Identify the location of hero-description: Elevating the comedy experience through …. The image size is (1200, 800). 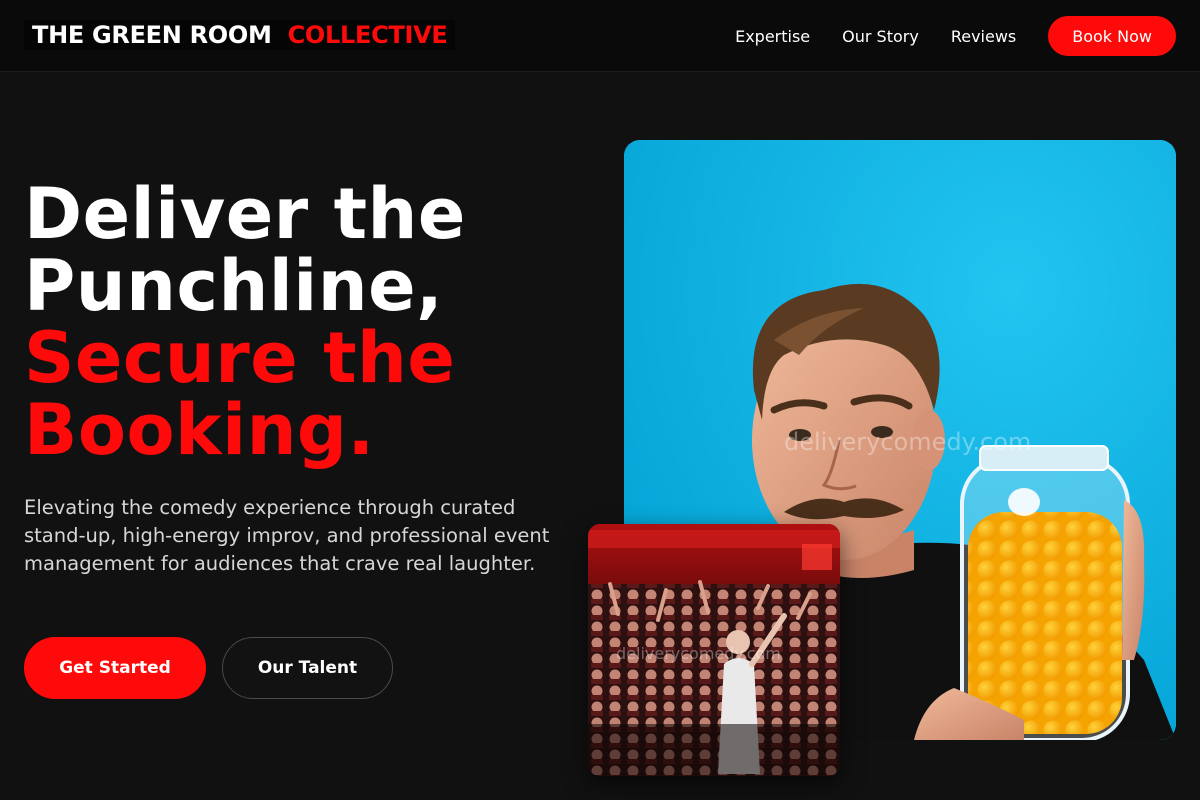
(287, 535).